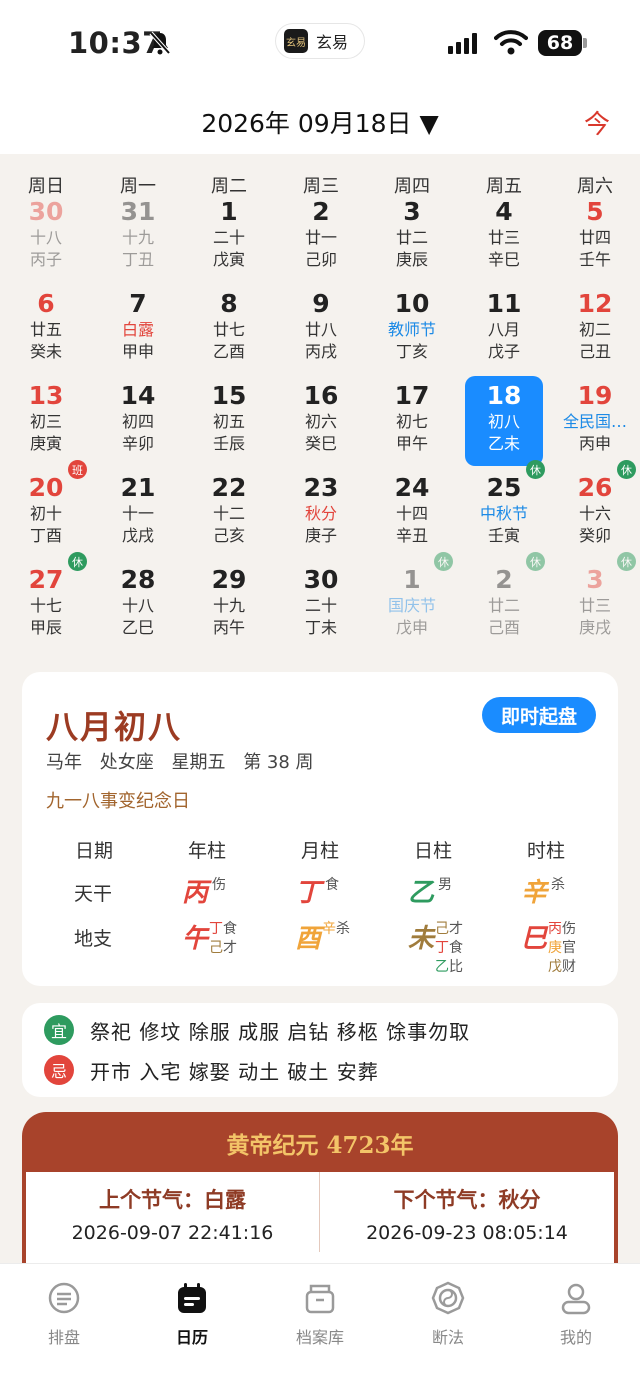  I want to click on app-logo-icon: 玄易, so click(296, 41).